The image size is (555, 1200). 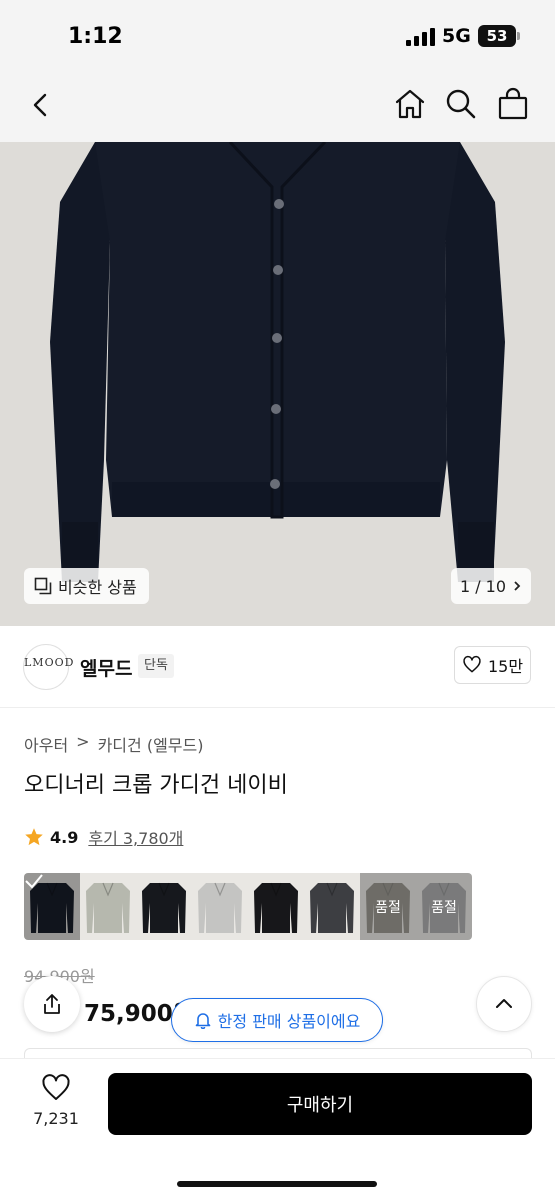 I want to click on search-icon, so click(x=461, y=104).